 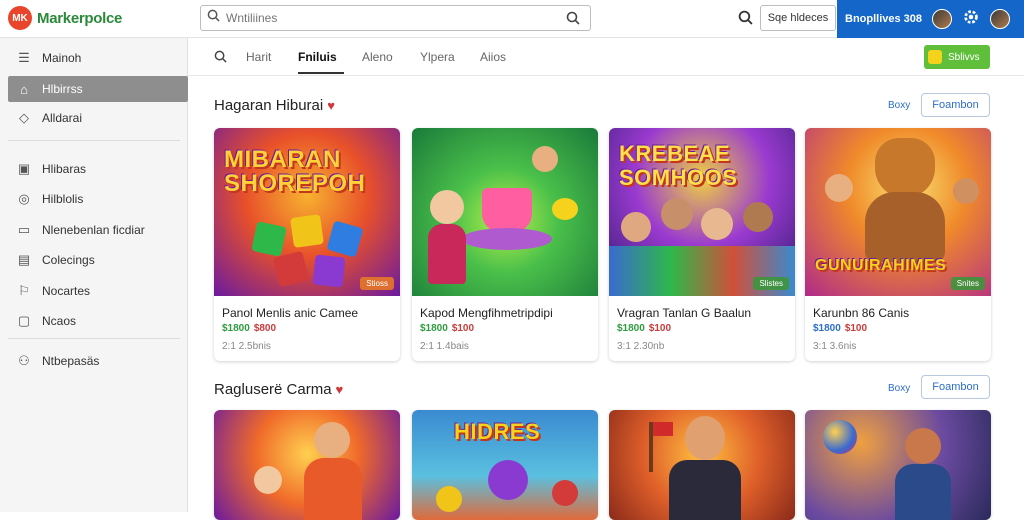 I want to click on menu-icon: ☰, so click(x=24, y=57).